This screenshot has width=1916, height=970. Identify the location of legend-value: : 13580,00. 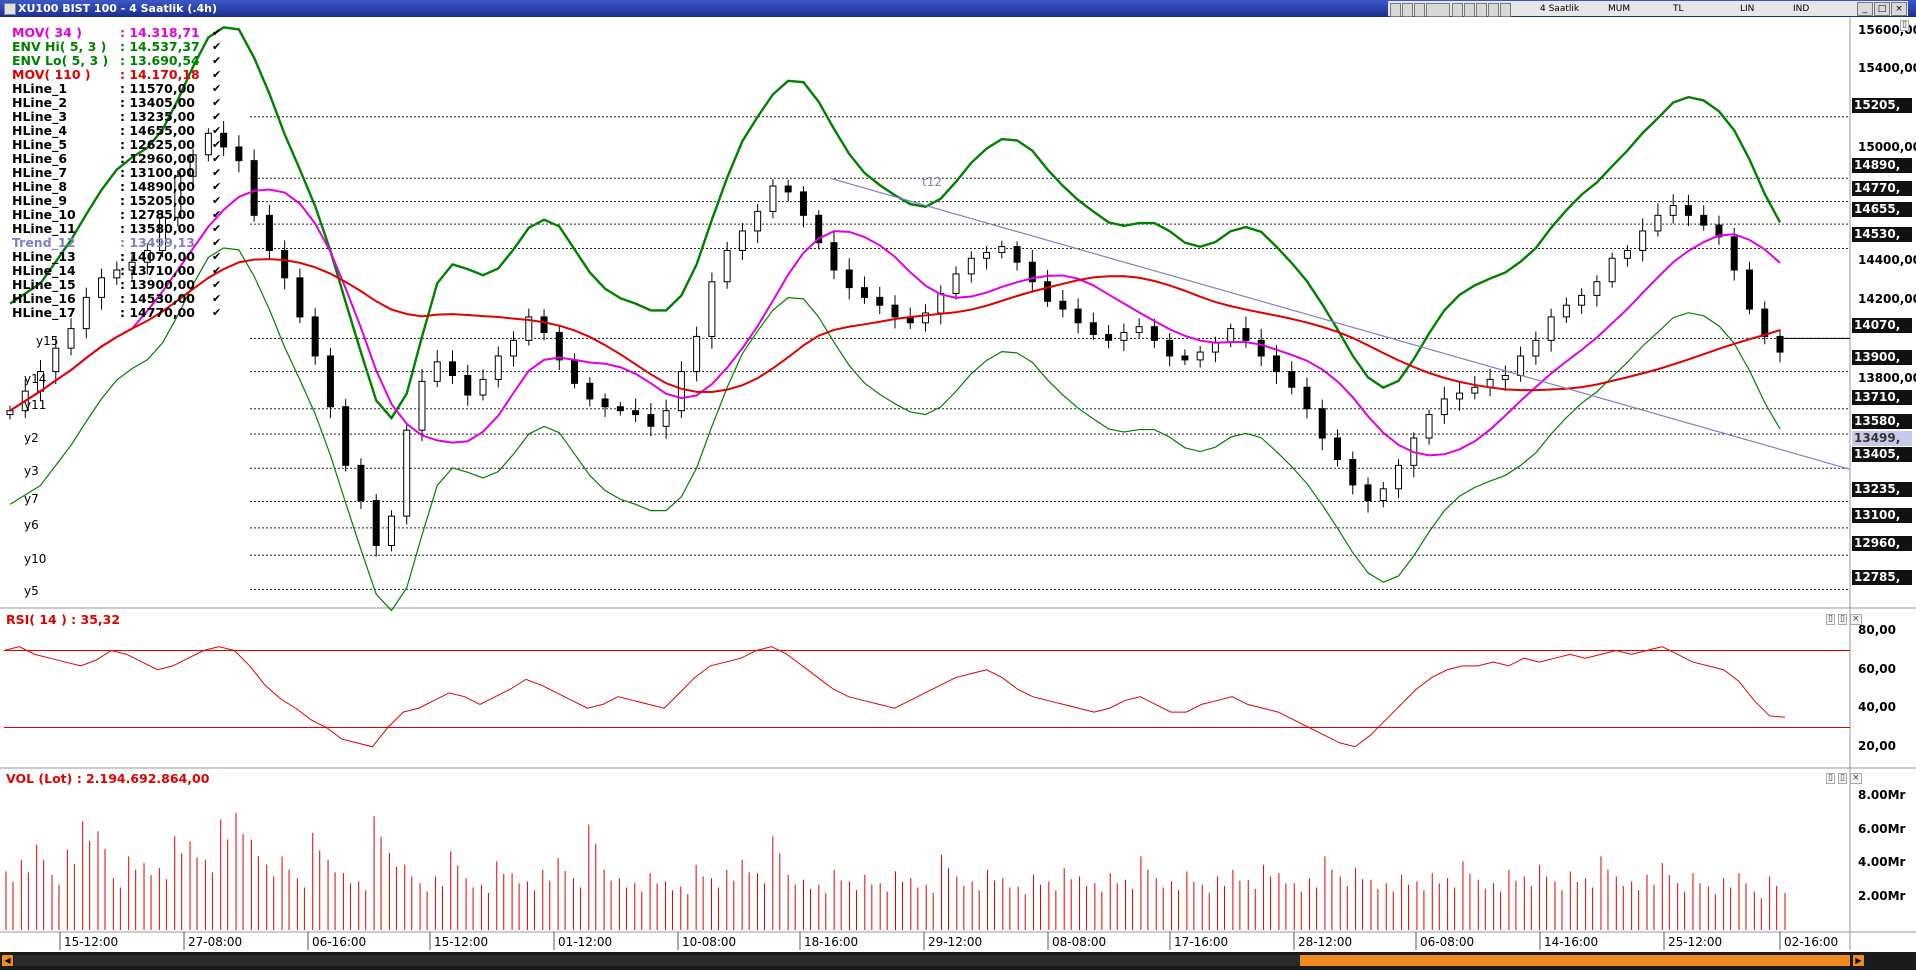
(157, 228).